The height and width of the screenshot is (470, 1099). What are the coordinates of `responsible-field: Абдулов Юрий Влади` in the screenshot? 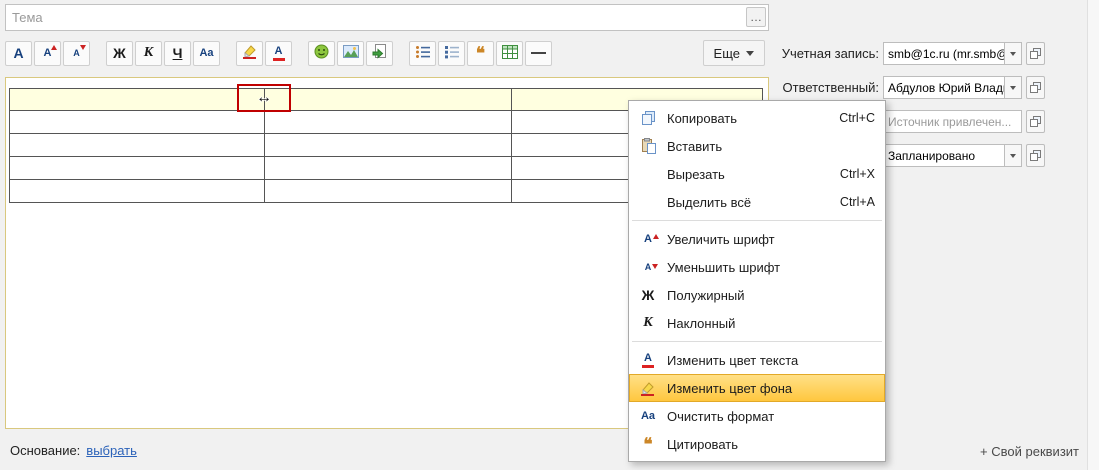 It's located at (952, 87).